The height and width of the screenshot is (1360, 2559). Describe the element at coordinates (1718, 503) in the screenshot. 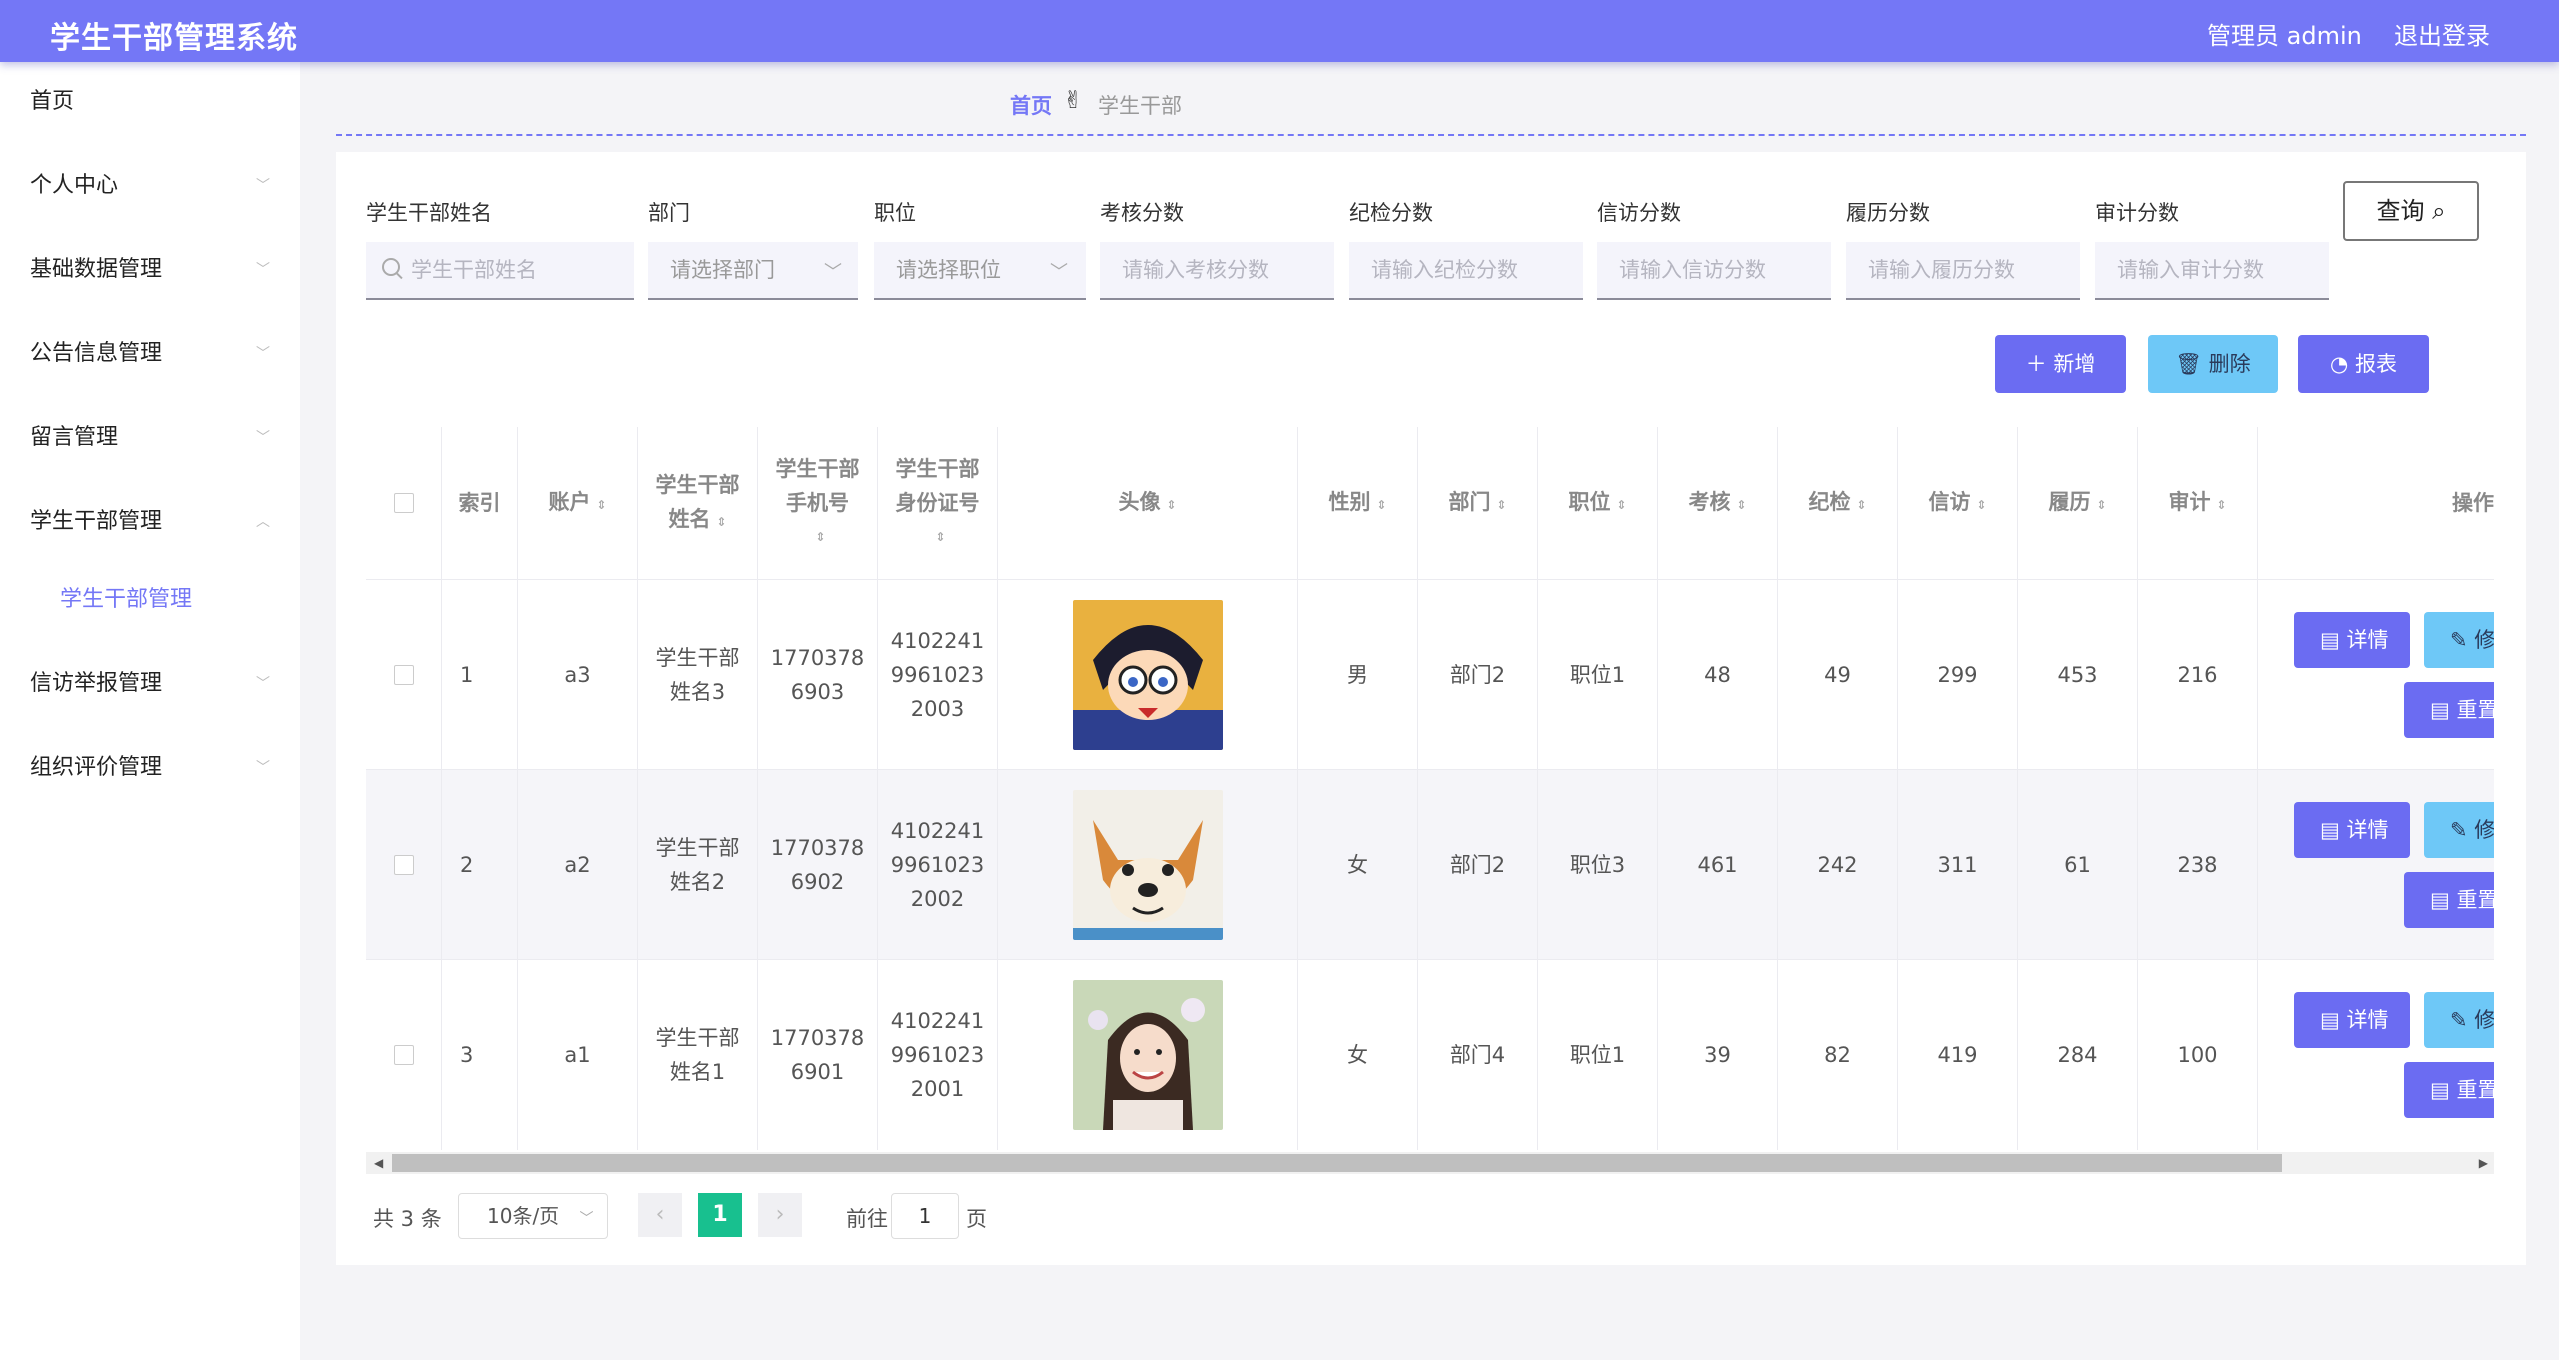

I see `header-kaohe: 考核 ⇕` at that location.